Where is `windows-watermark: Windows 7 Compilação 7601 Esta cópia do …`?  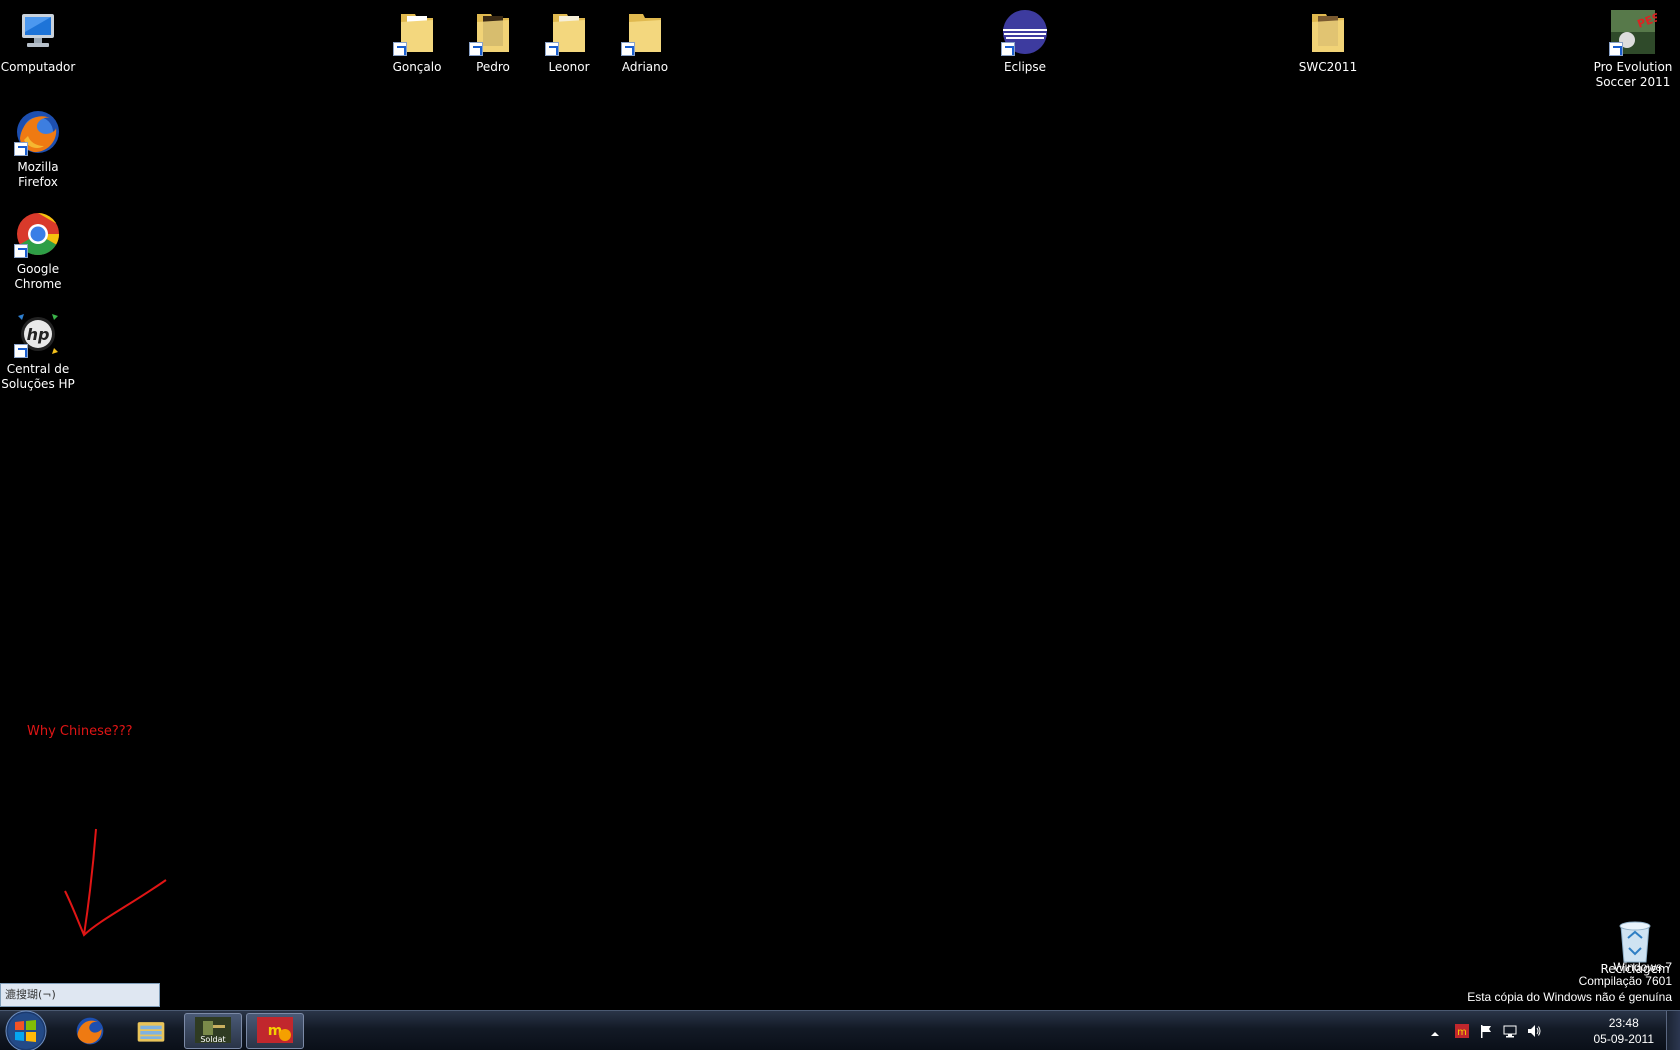
windows-watermark: Windows 7 Compilação 7601 Esta cópia do … is located at coordinates (1569, 982).